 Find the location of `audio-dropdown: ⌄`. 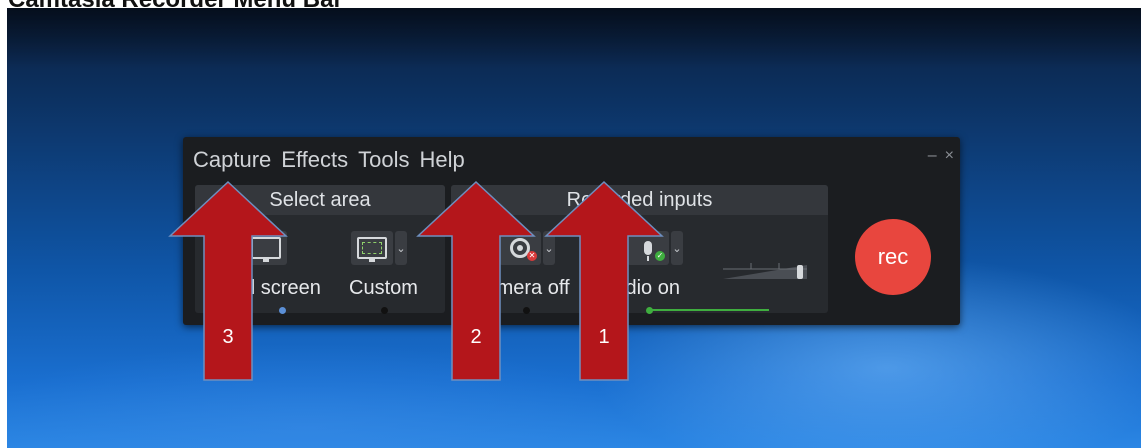

audio-dropdown: ⌄ is located at coordinates (677, 248).